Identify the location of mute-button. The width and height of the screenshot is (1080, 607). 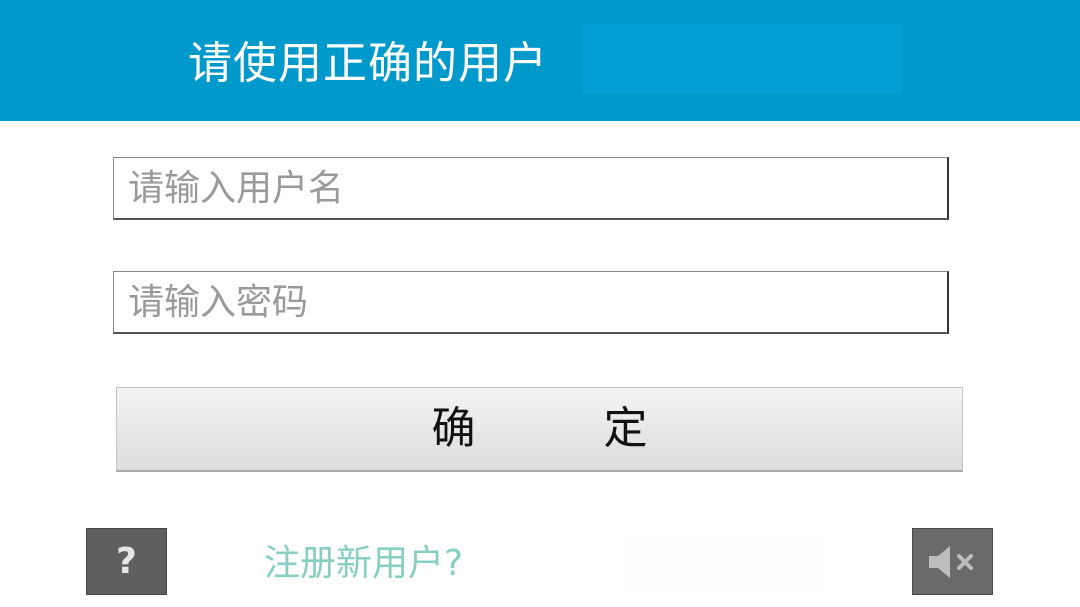
(952, 561).